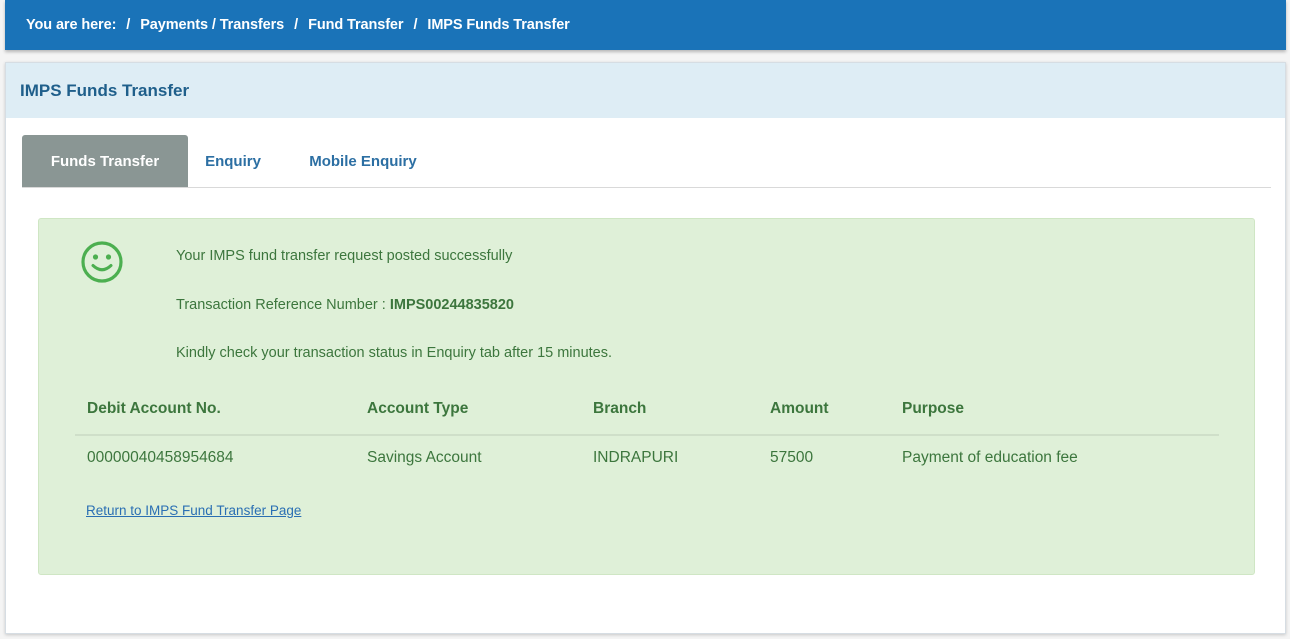  What do you see at coordinates (102, 262) in the screenshot?
I see `smiley-icon` at bounding box center [102, 262].